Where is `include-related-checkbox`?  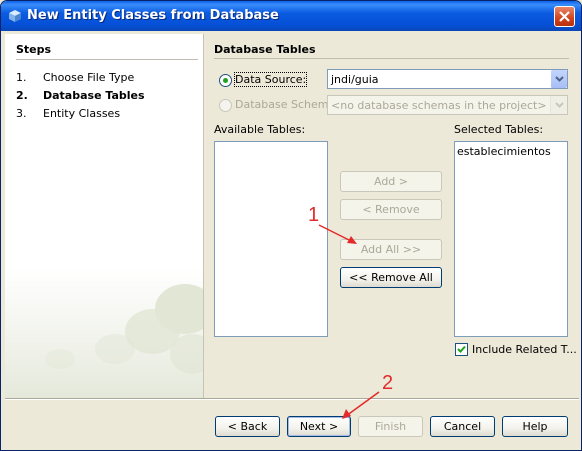
include-related-checkbox is located at coordinates (461, 349).